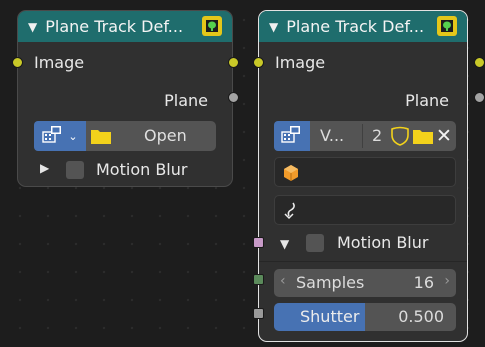  I want to click on clip-browse-button, so click(292, 136).